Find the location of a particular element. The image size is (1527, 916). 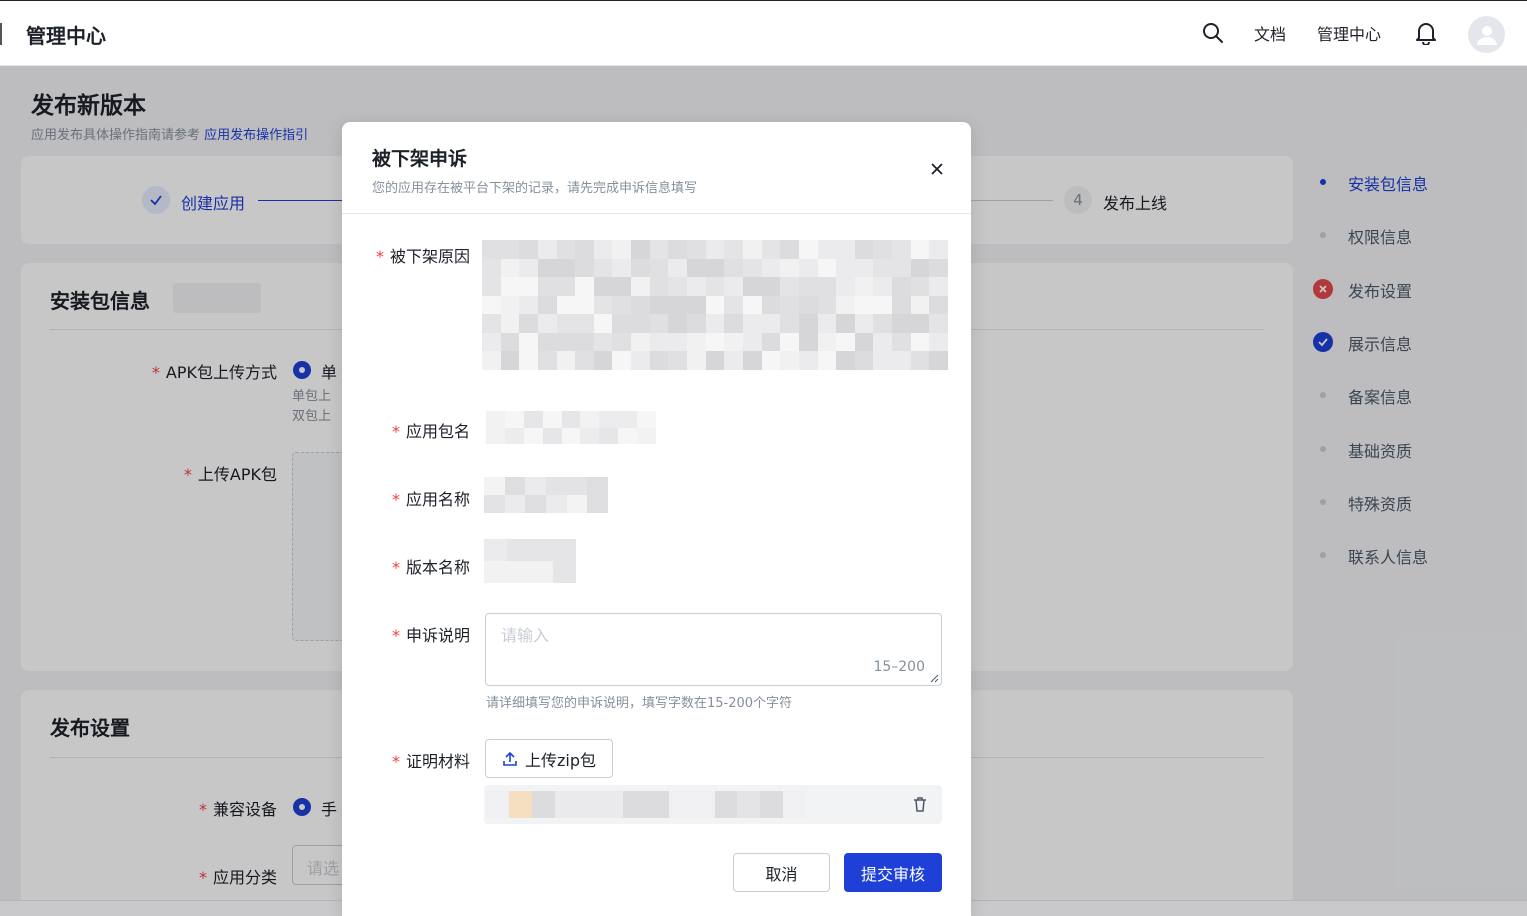

bell-icon is located at coordinates (1426, 33).